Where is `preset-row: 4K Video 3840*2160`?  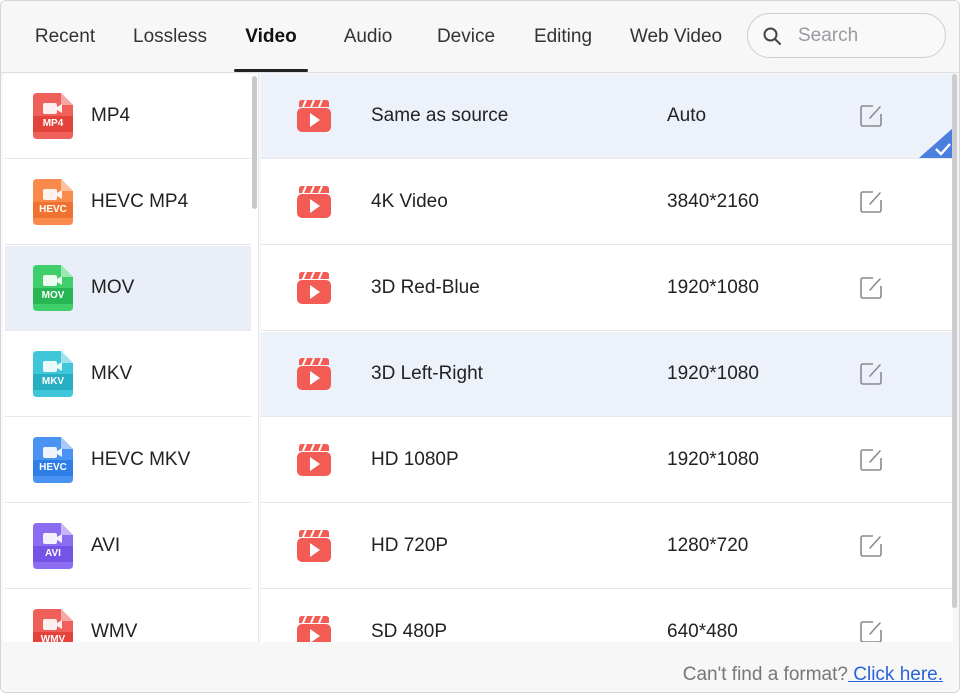 preset-row: 4K Video 3840*2160 is located at coordinates (607, 202).